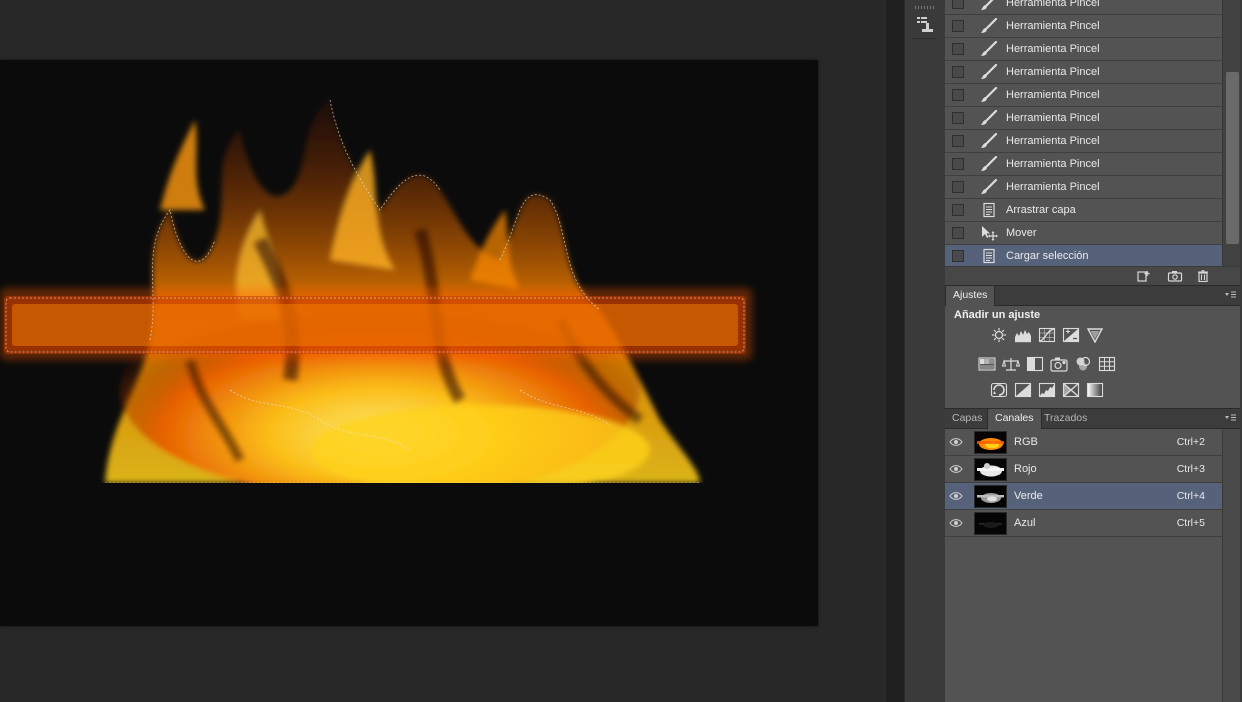 The image size is (1242, 702). Describe the element at coordinates (1095, 335) in the screenshot. I see `vibrance-icon` at that location.